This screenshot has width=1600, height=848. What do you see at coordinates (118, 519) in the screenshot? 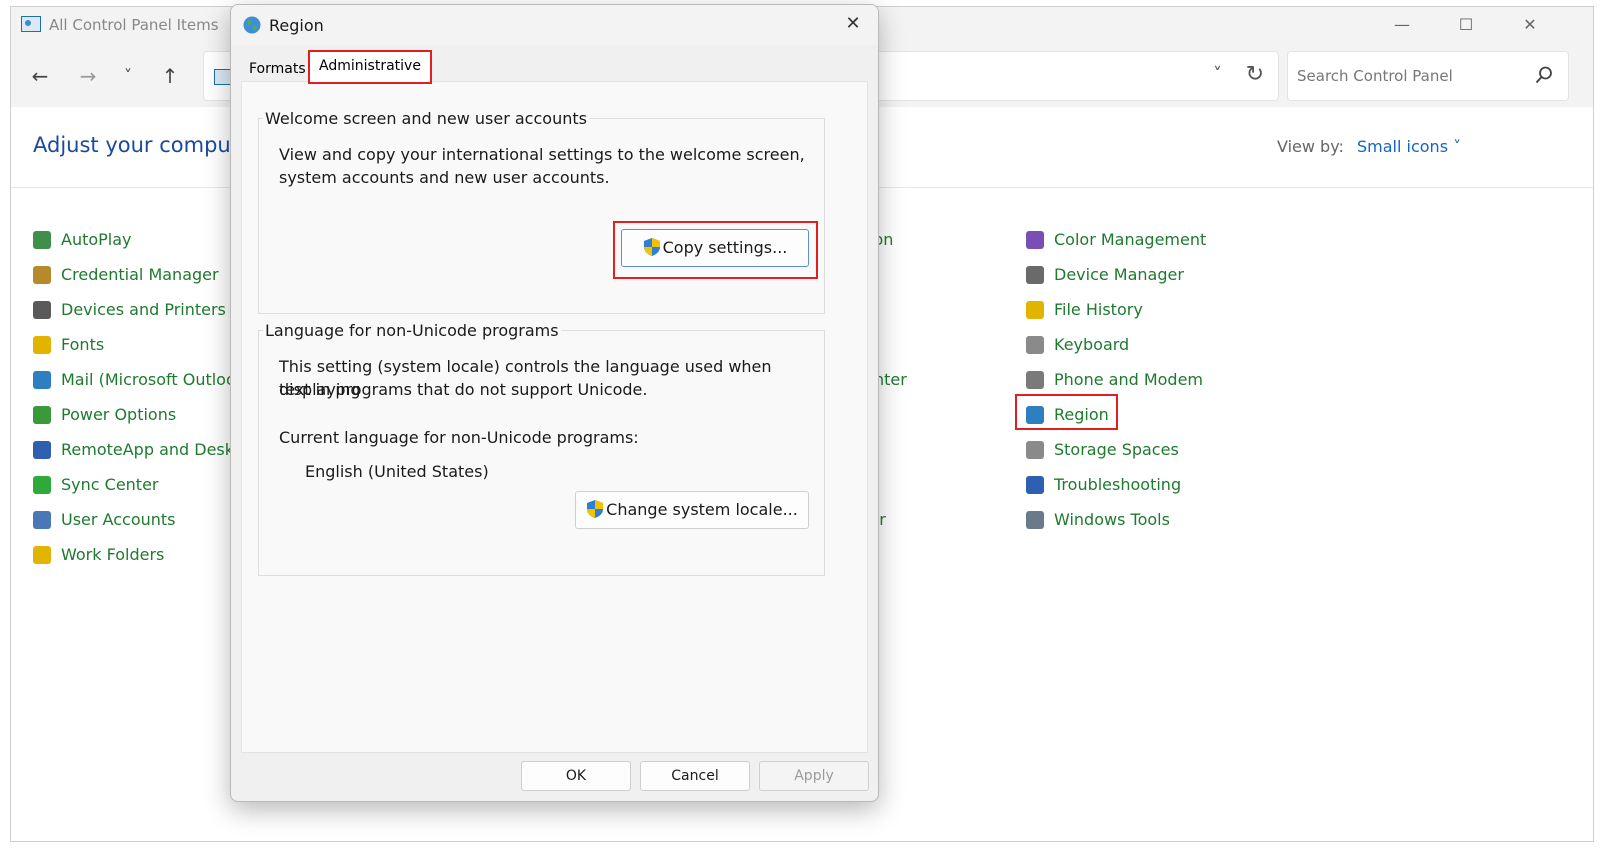
I see `cp-item-label: User Accounts` at bounding box center [118, 519].